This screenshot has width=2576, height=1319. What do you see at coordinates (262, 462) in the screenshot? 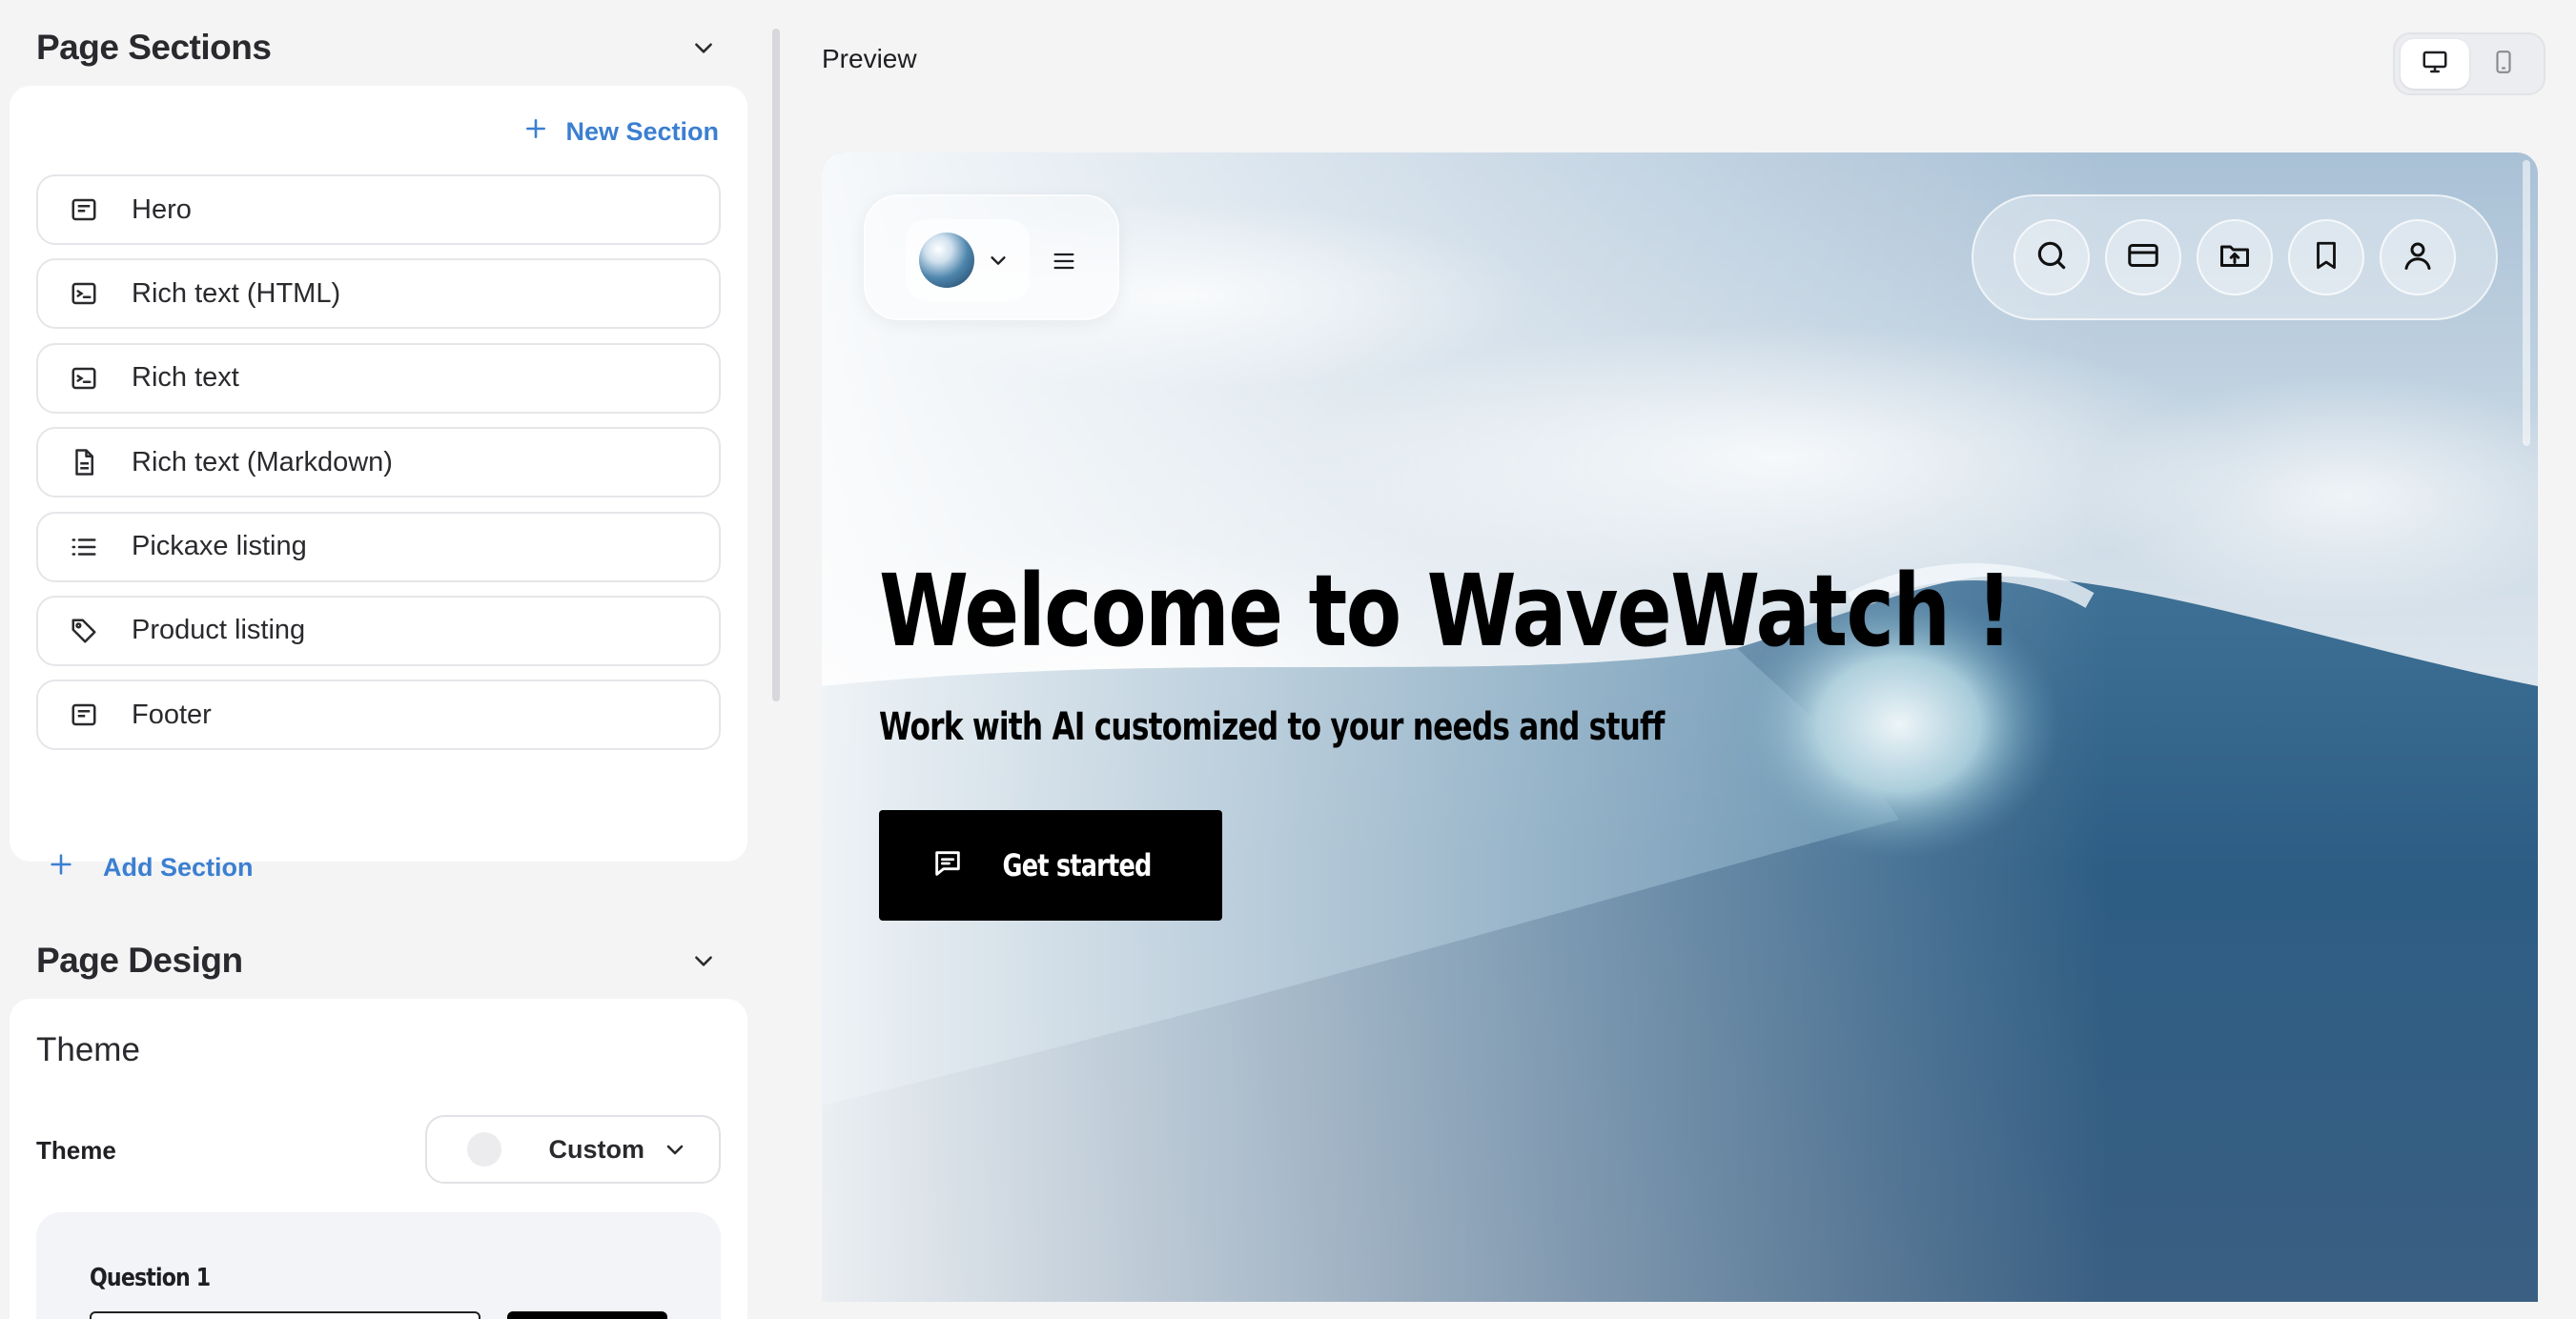
I see `section-item-label: Rich text (Markdown)` at bounding box center [262, 462].